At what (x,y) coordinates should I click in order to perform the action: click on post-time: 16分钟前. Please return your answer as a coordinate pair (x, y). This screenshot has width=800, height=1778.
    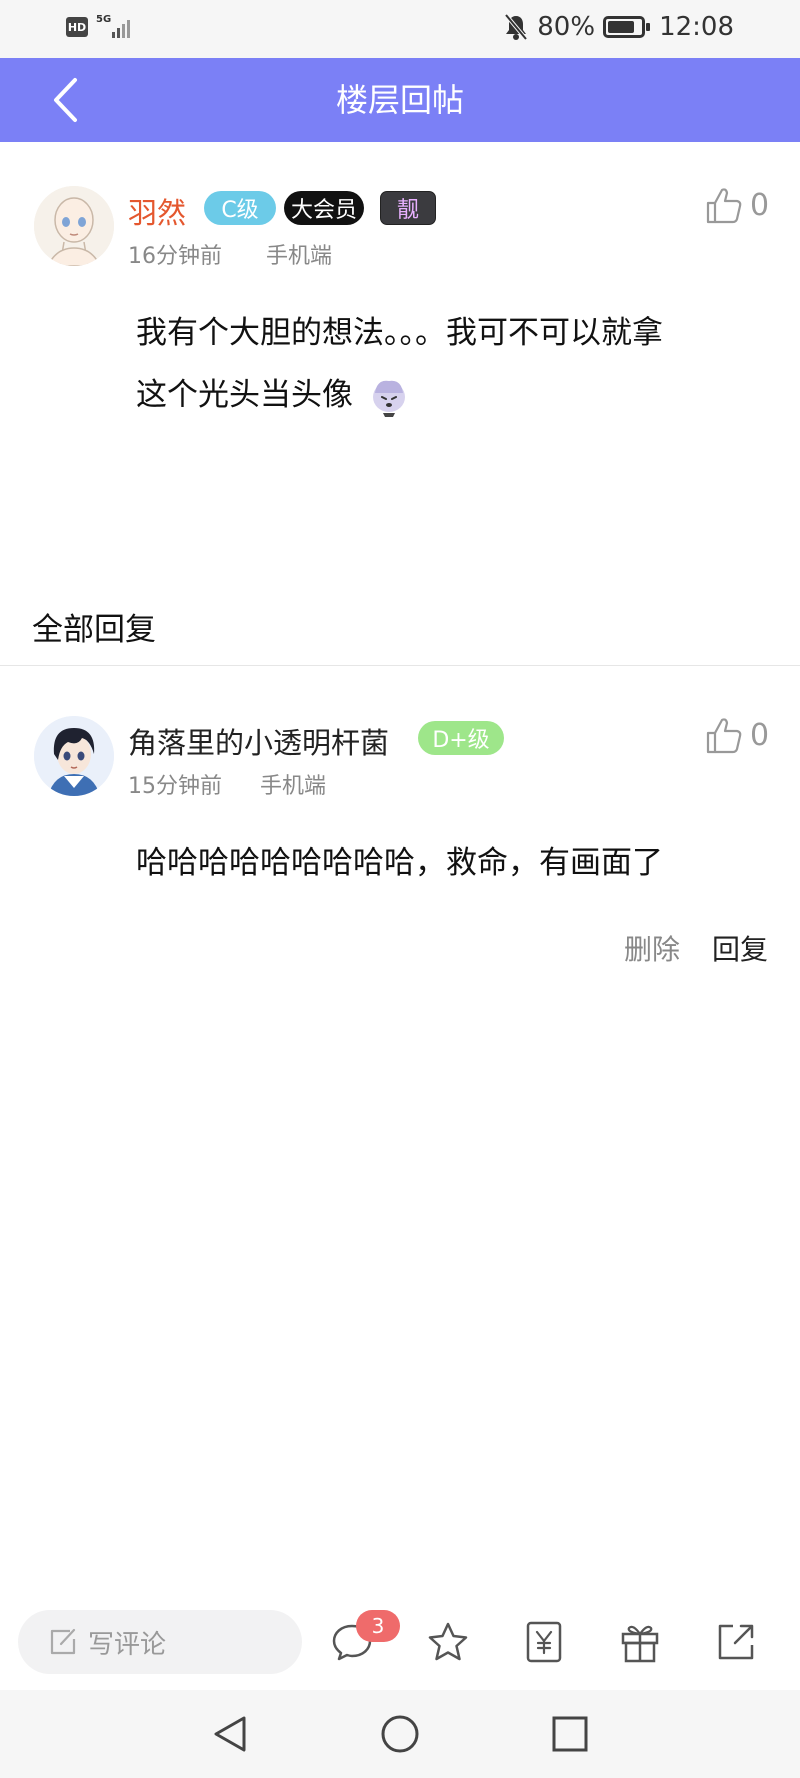
    Looking at the image, I should click on (175, 256).